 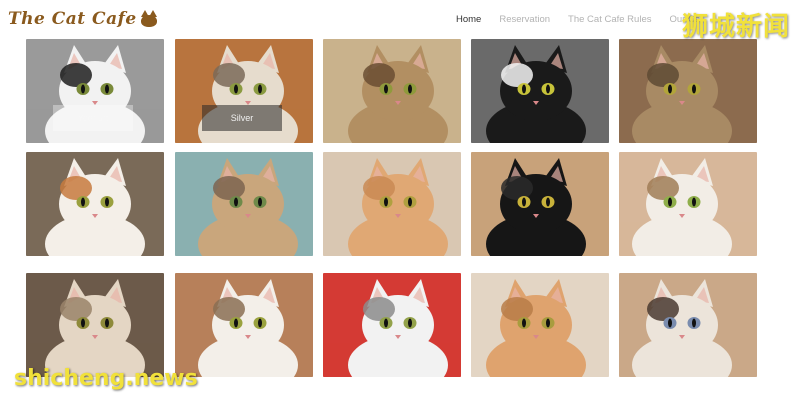 What do you see at coordinates (106, 378) in the screenshot?
I see `watermark-bottom: shicheng.news` at bounding box center [106, 378].